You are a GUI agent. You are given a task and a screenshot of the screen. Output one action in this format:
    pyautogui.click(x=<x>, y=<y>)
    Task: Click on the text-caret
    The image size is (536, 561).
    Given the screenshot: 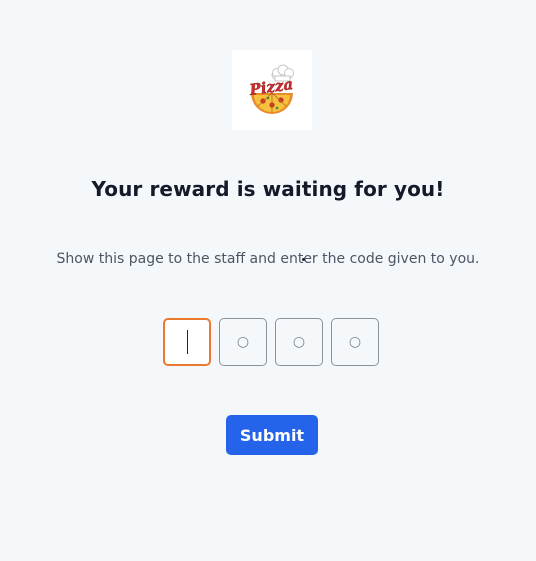 What is the action you would take?
    pyautogui.click(x=187, y=342)
    